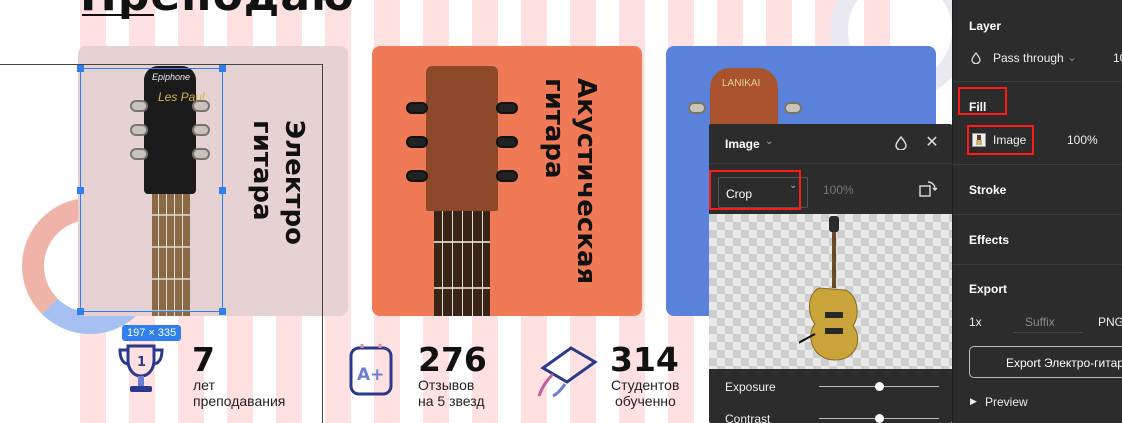 This screenshot has height=423, width=1122. I want to click on image-preview, so click(830, 291).